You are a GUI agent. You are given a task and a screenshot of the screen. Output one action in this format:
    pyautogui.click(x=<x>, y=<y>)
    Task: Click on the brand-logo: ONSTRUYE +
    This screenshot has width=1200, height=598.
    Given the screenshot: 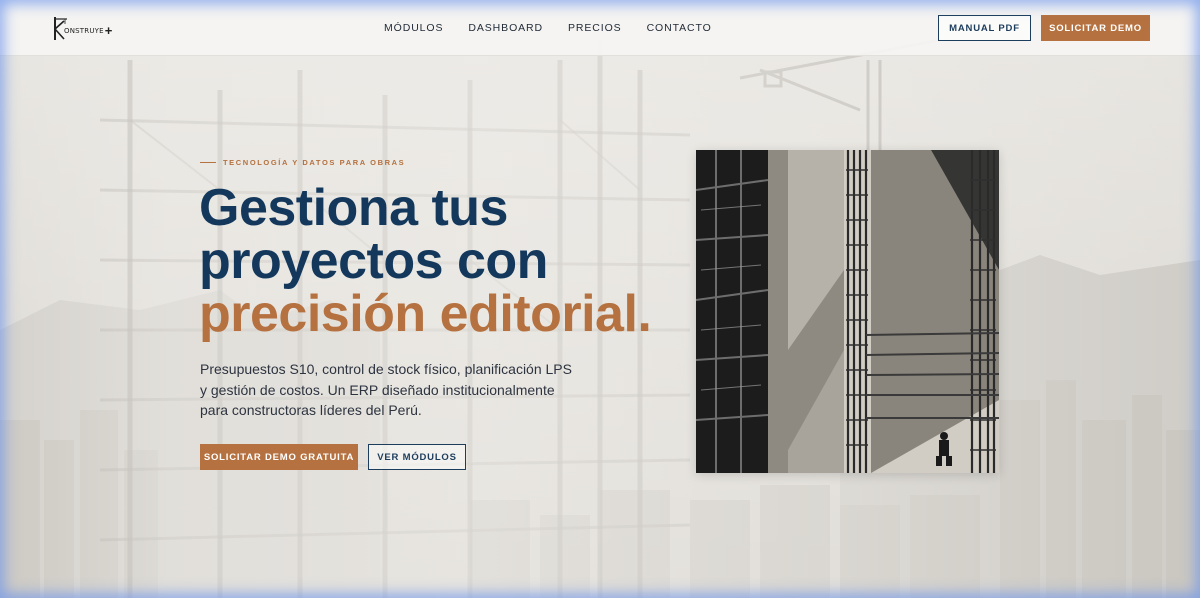 What is the action you would take?
    pyautogui.click(x=82, y=28)
    